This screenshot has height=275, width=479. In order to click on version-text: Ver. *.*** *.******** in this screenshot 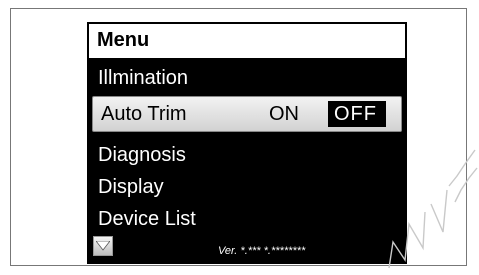, I will do `click(262, 251)`.